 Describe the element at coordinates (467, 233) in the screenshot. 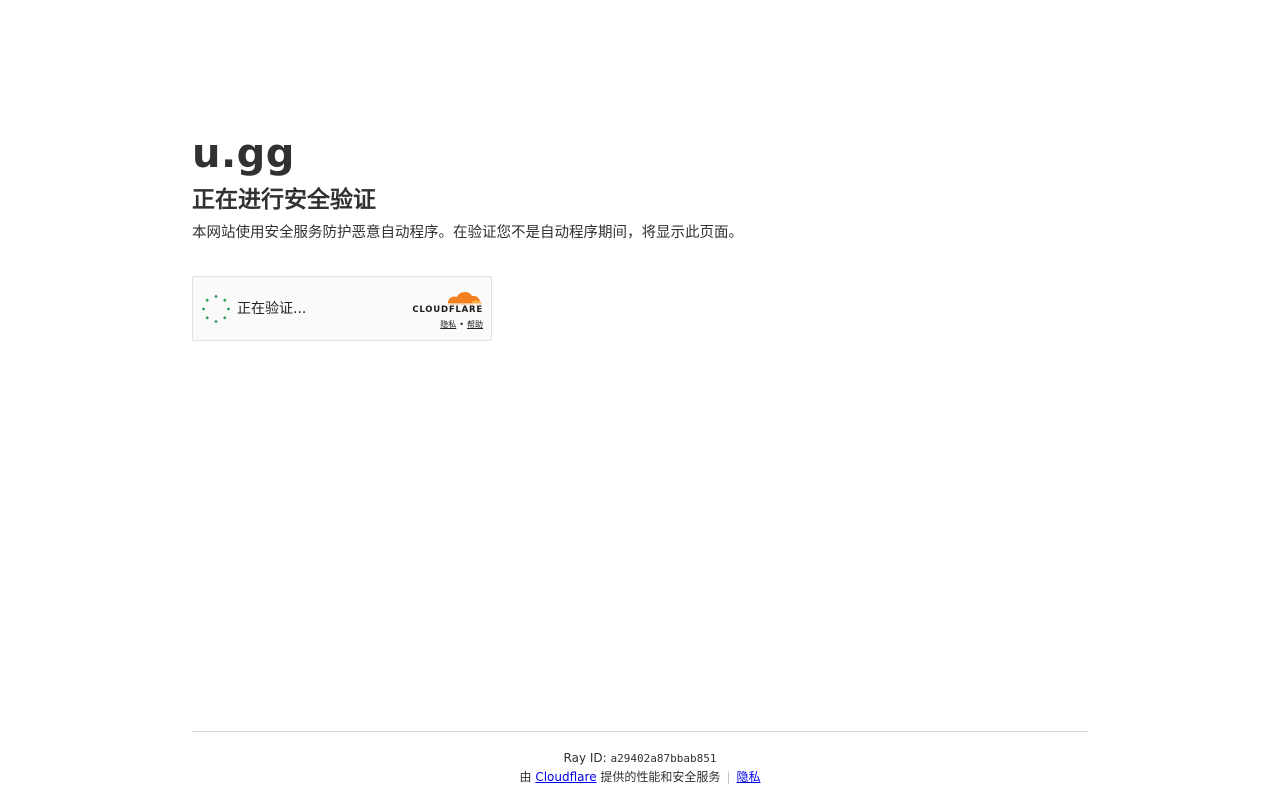

I see `challenge-description: 本网站使用安全服务防护恶意自动程序。在验证您不是自动程序期间，将显示此页面。` at that location.